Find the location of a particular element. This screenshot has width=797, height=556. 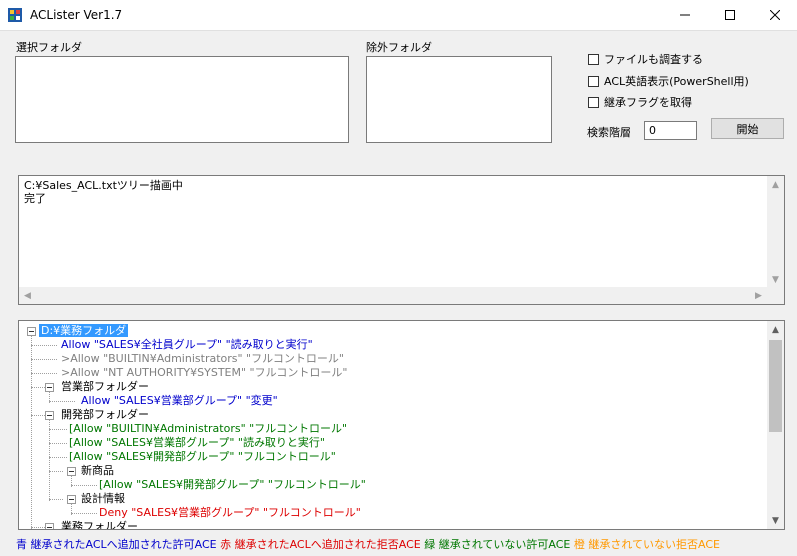

close-icon is located at coordinates (775, 15).